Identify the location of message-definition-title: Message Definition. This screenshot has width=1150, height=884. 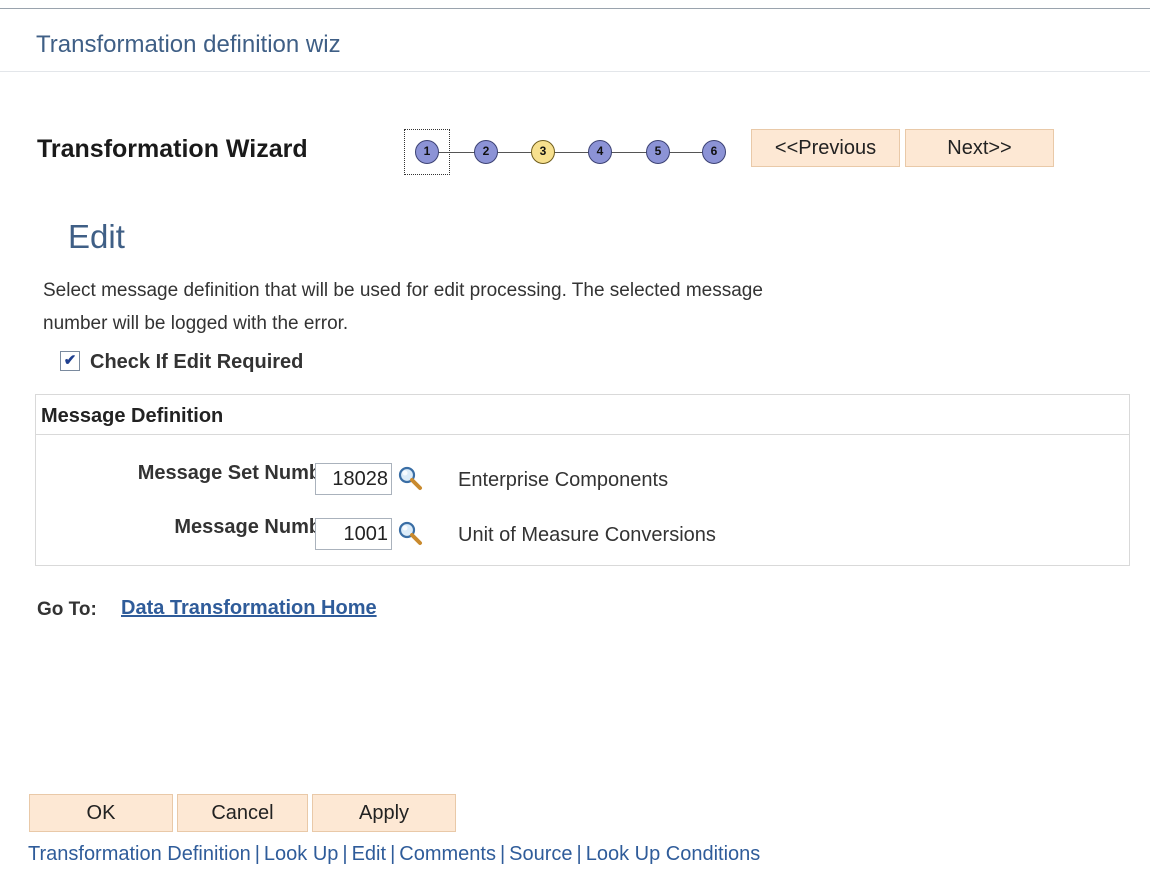
(132, 416).